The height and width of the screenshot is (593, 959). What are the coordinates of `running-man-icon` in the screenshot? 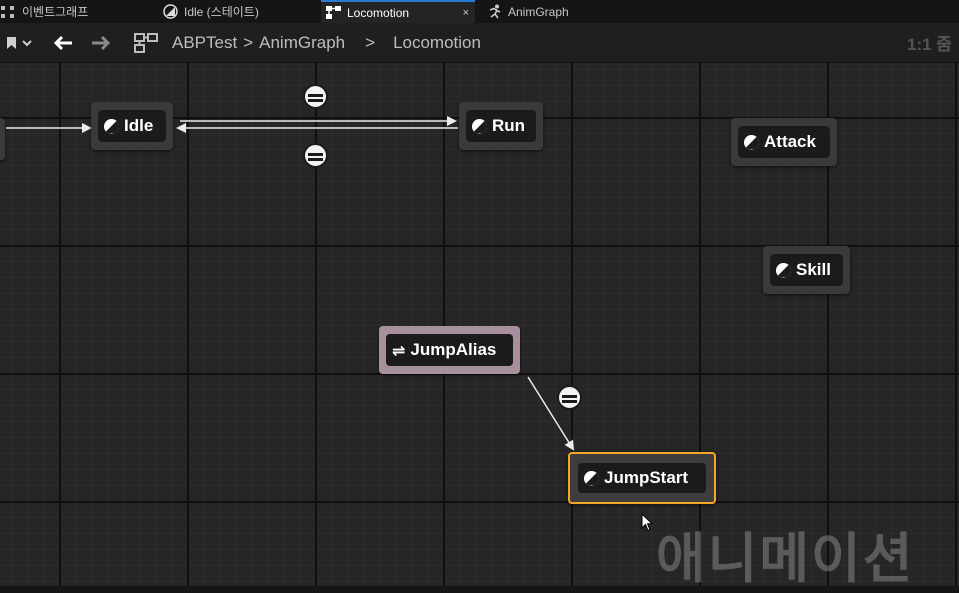 It's located at (494, 12).